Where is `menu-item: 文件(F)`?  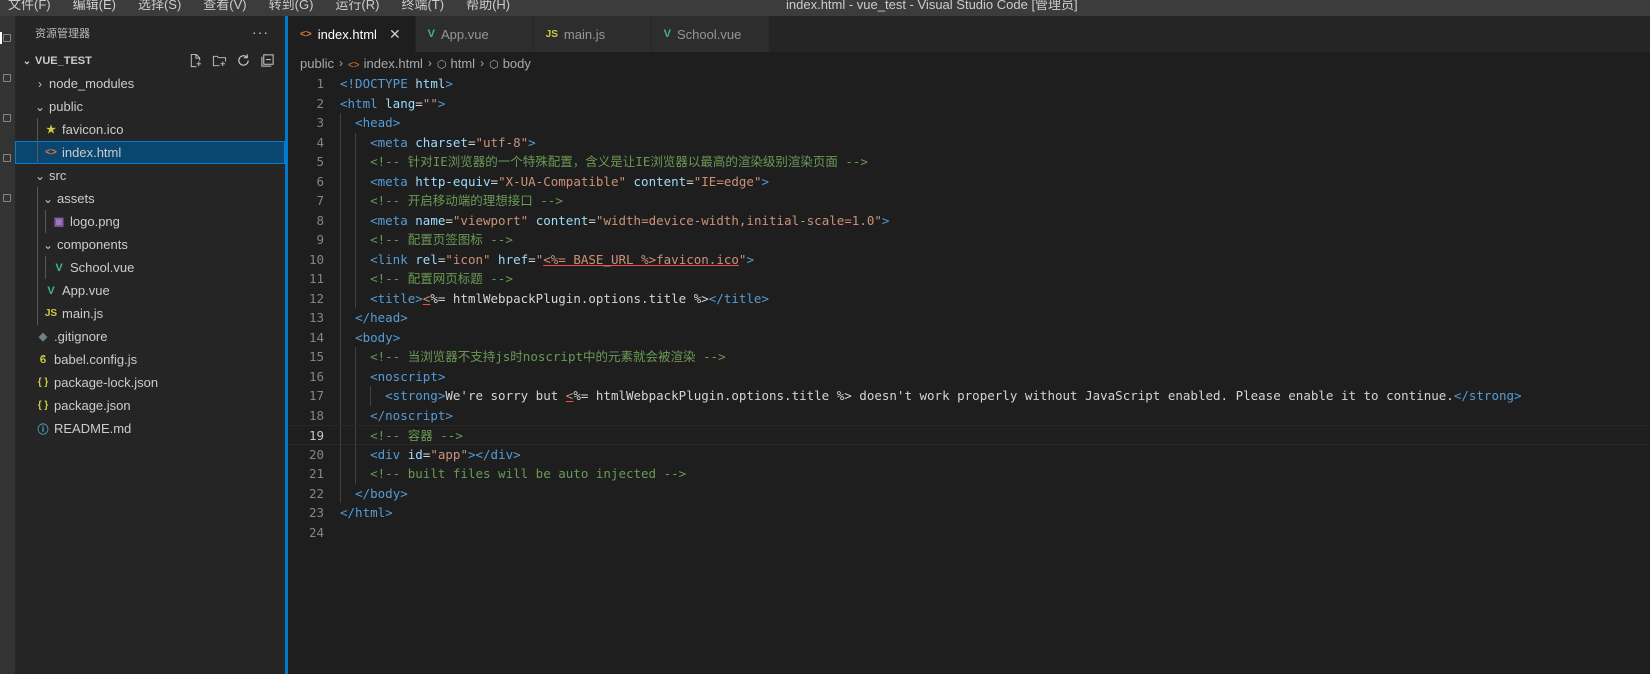 menu-item: 文件(F) is located at coordinates (29, 6).